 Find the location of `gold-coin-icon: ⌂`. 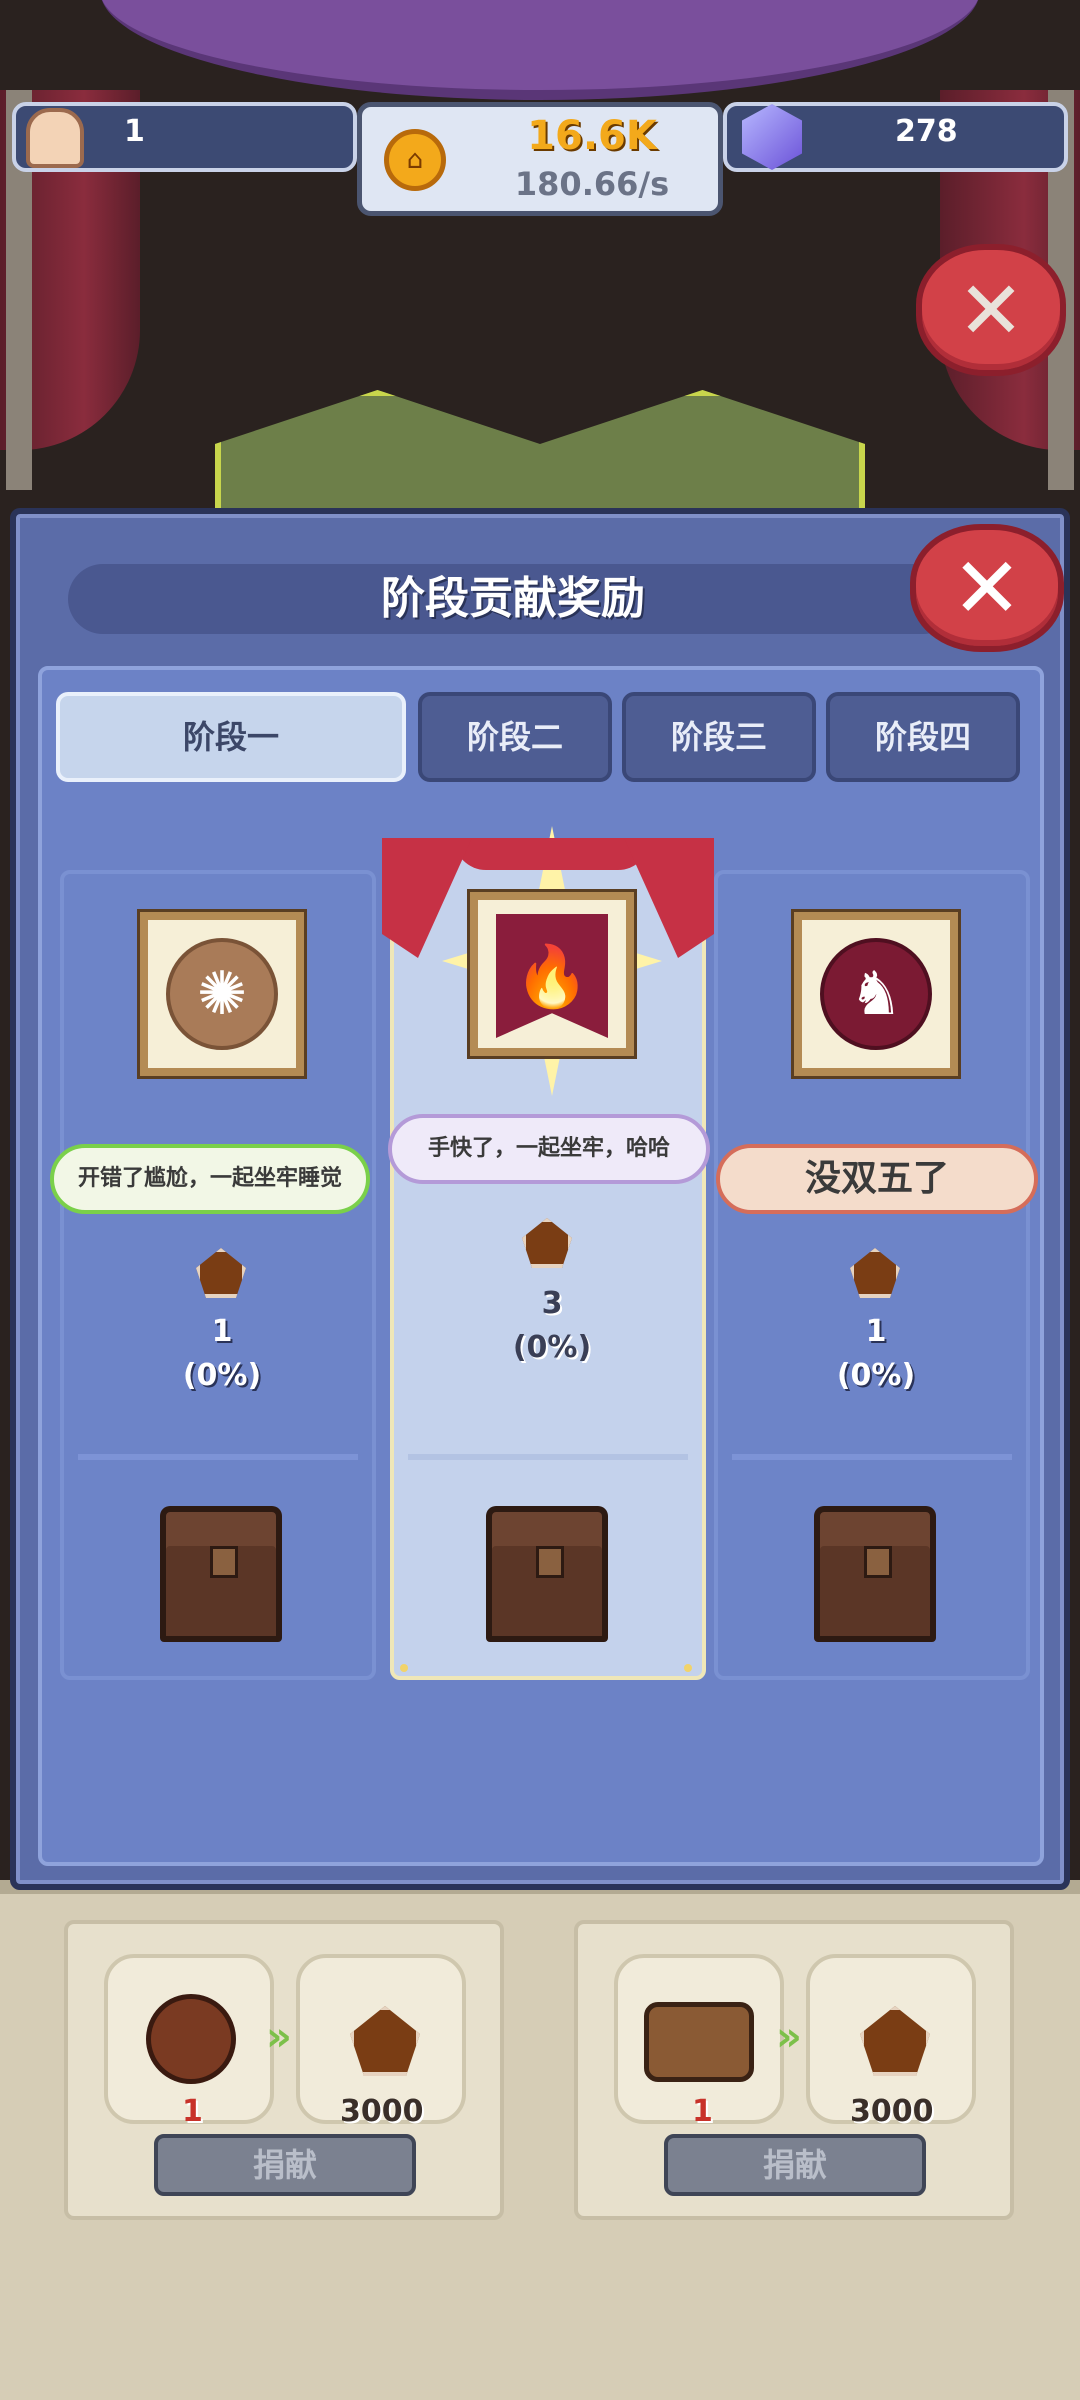

gold-coin-icon: ⌂ is located at coordinates (415, 160).